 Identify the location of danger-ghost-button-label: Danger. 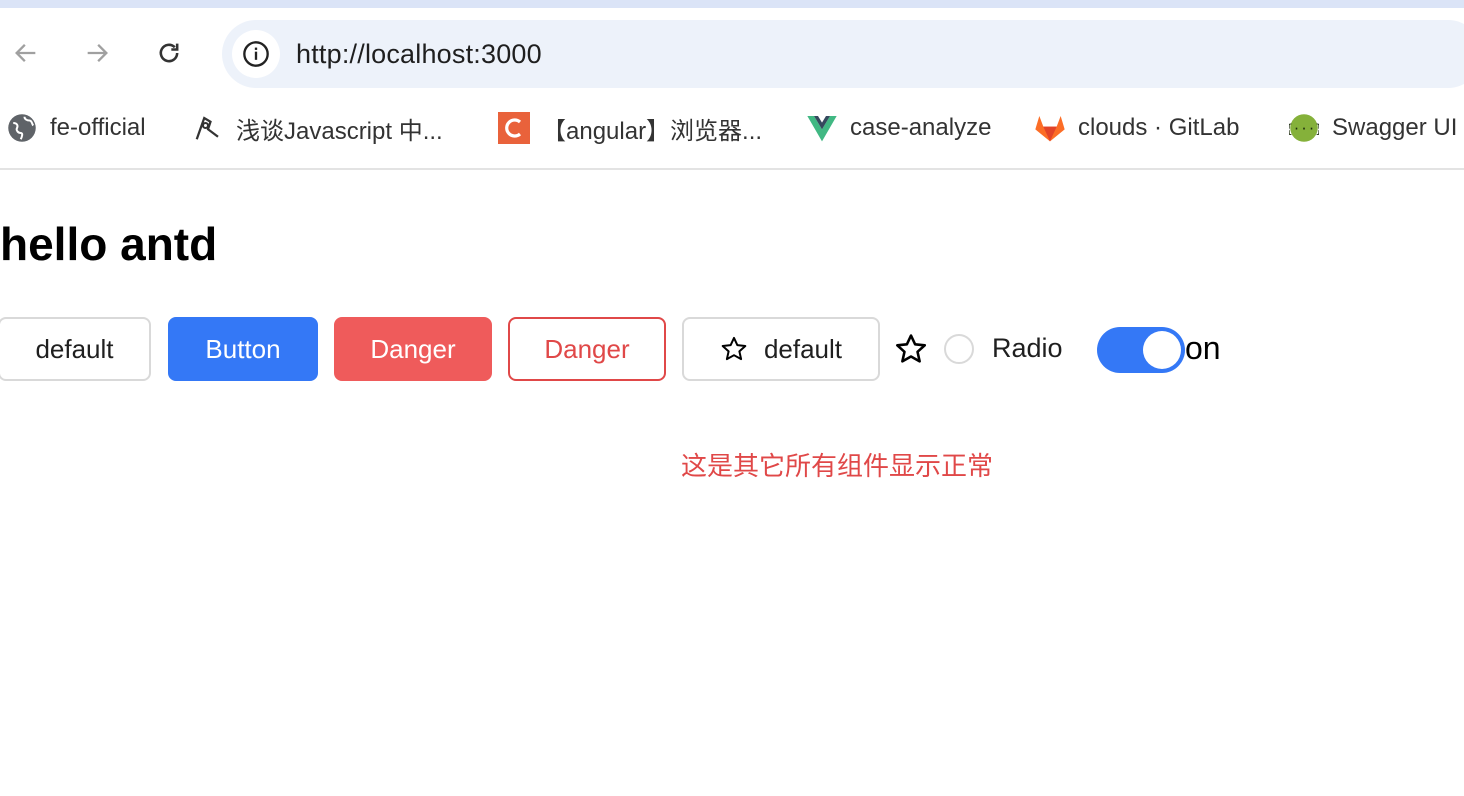
(587, 348).